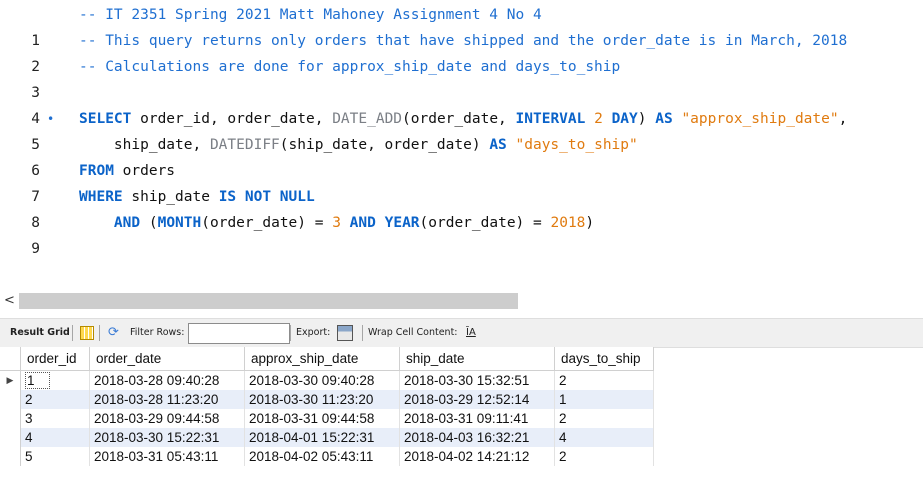 The image size is (923, 500). I want to click on table-cell: 2018-03-30 09:40:28, so click(322, 380).